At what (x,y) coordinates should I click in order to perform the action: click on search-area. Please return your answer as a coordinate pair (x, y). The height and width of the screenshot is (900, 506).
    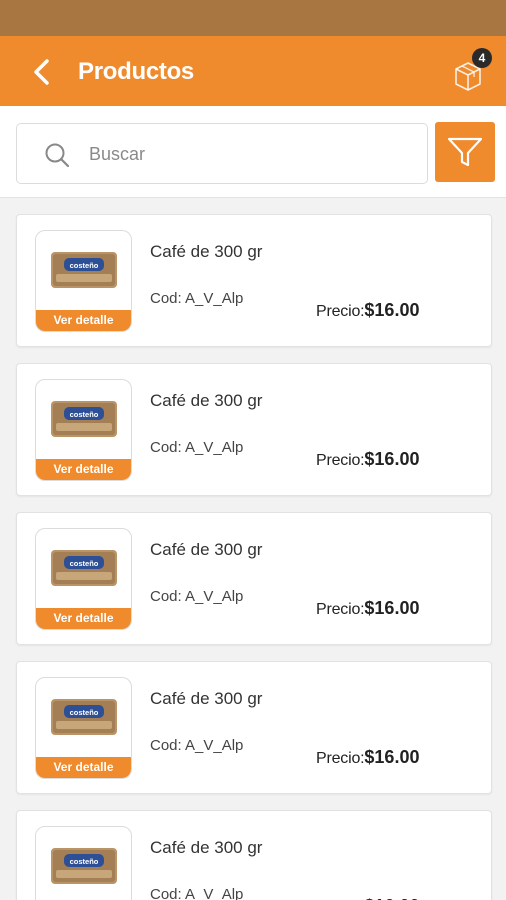
    Looking at the image, I should click on (253, 152).